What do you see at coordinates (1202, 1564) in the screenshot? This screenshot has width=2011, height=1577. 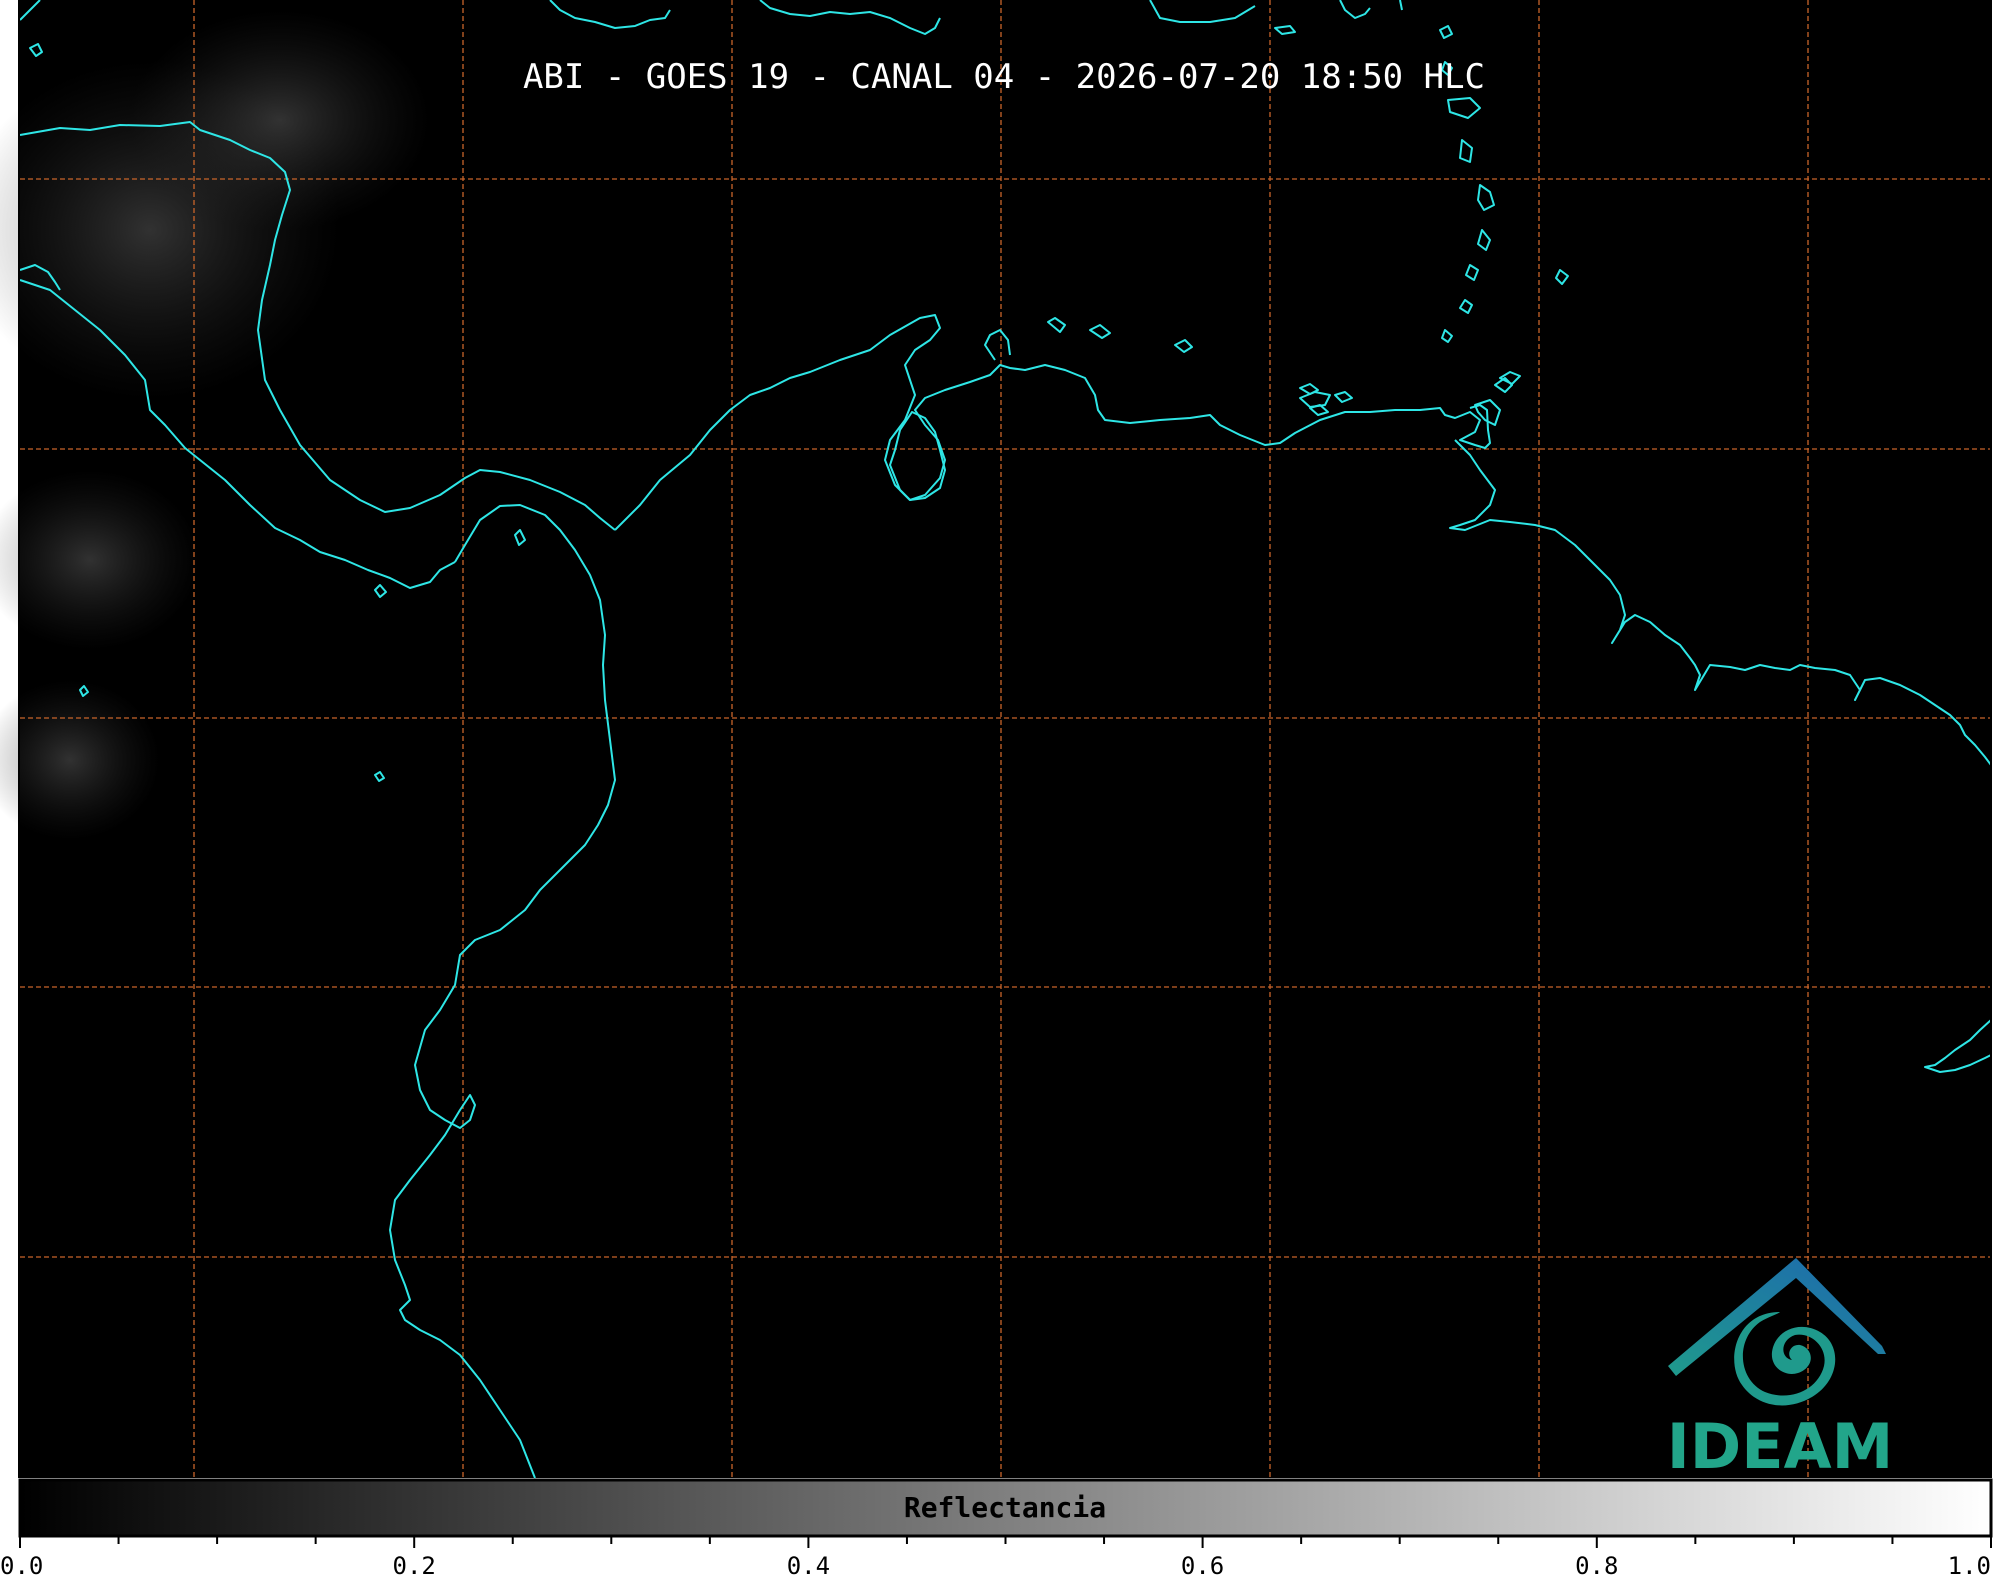 I see `colorbar-tick-label: 0.6` at bounding box center [1202, 1564].